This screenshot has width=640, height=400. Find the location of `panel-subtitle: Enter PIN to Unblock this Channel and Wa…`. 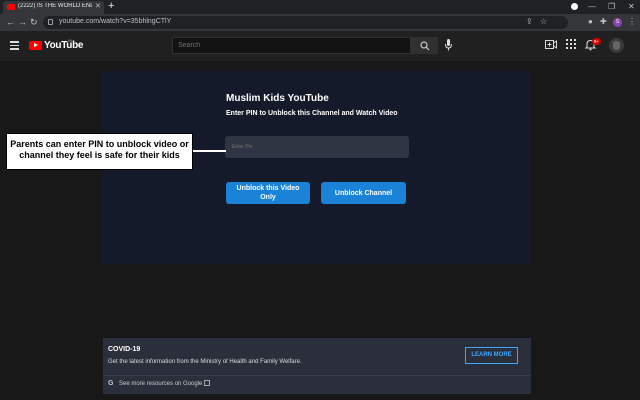

panel-subtitle: Enter PIN to Unblock this Channel and Wa… is located at coordinates (312, 113).